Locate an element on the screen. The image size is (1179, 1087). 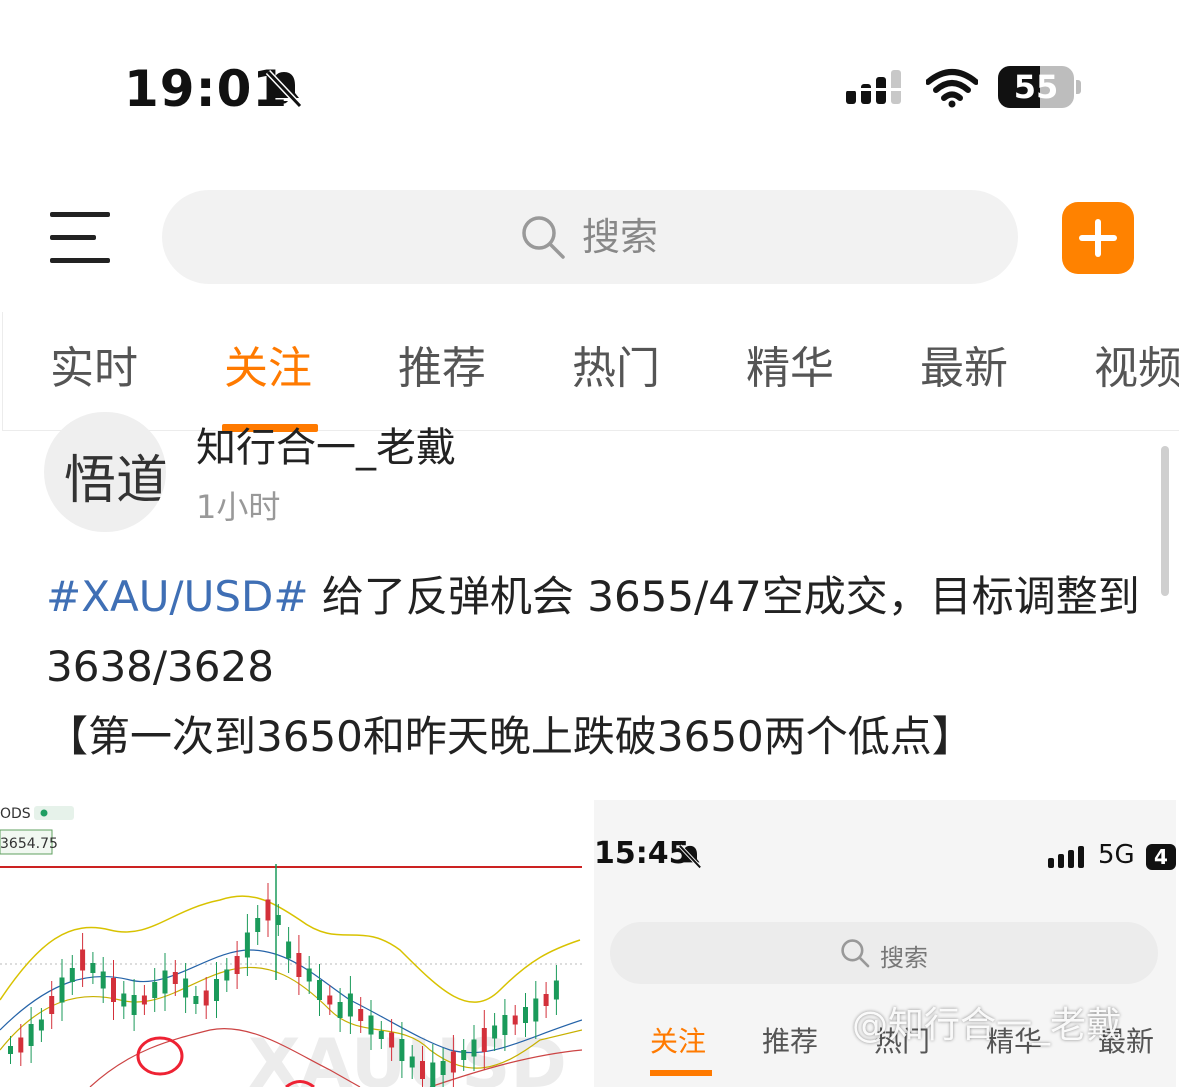
chart-watermark: XAUUSD is located at coordinates (407, 1056).